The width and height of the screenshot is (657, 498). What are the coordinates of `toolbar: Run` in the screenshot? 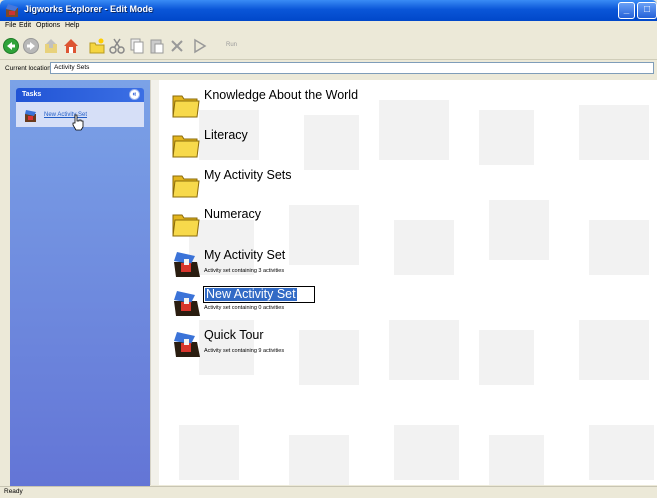 It's located at (328, 46).